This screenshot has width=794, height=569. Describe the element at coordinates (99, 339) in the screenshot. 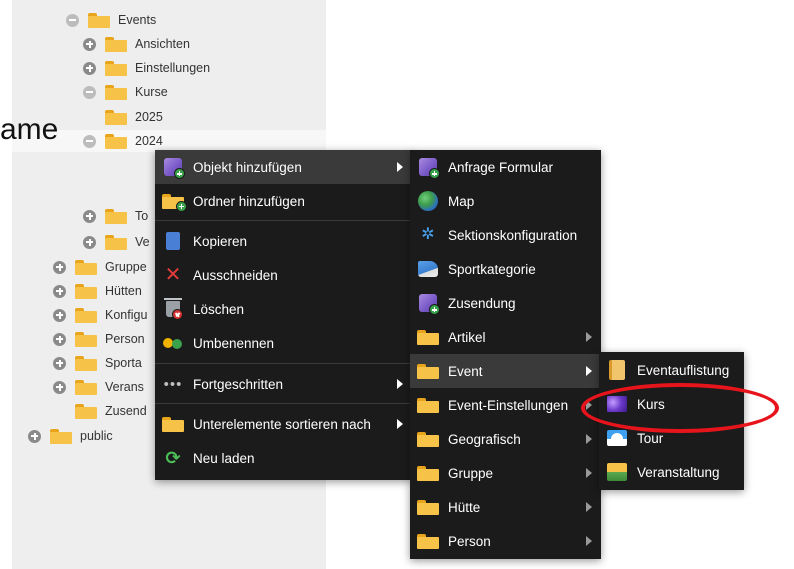

I see `tree-node-person: Person` at that location.